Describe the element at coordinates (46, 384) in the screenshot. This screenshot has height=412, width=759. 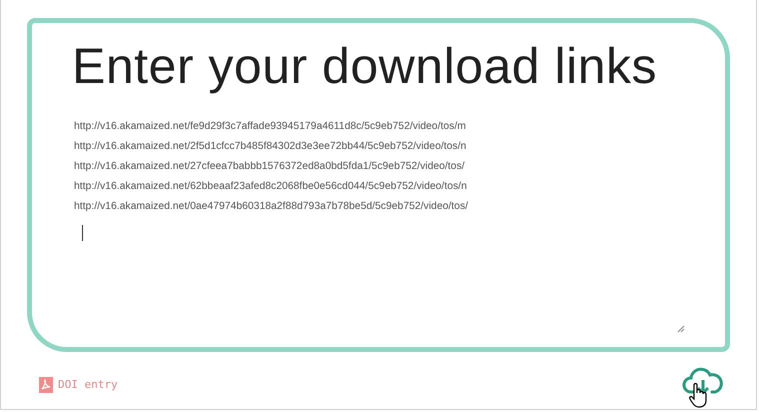
I see `pdf-icon` at that location.